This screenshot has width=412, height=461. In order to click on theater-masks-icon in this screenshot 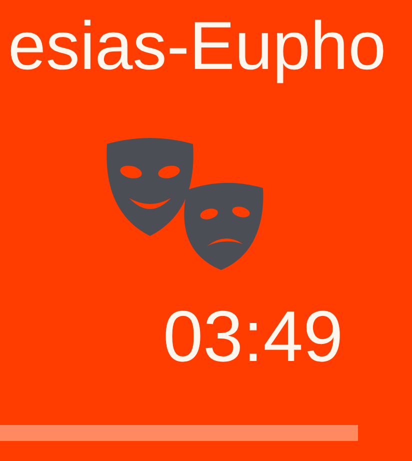, I will do `click(185, 205)`.